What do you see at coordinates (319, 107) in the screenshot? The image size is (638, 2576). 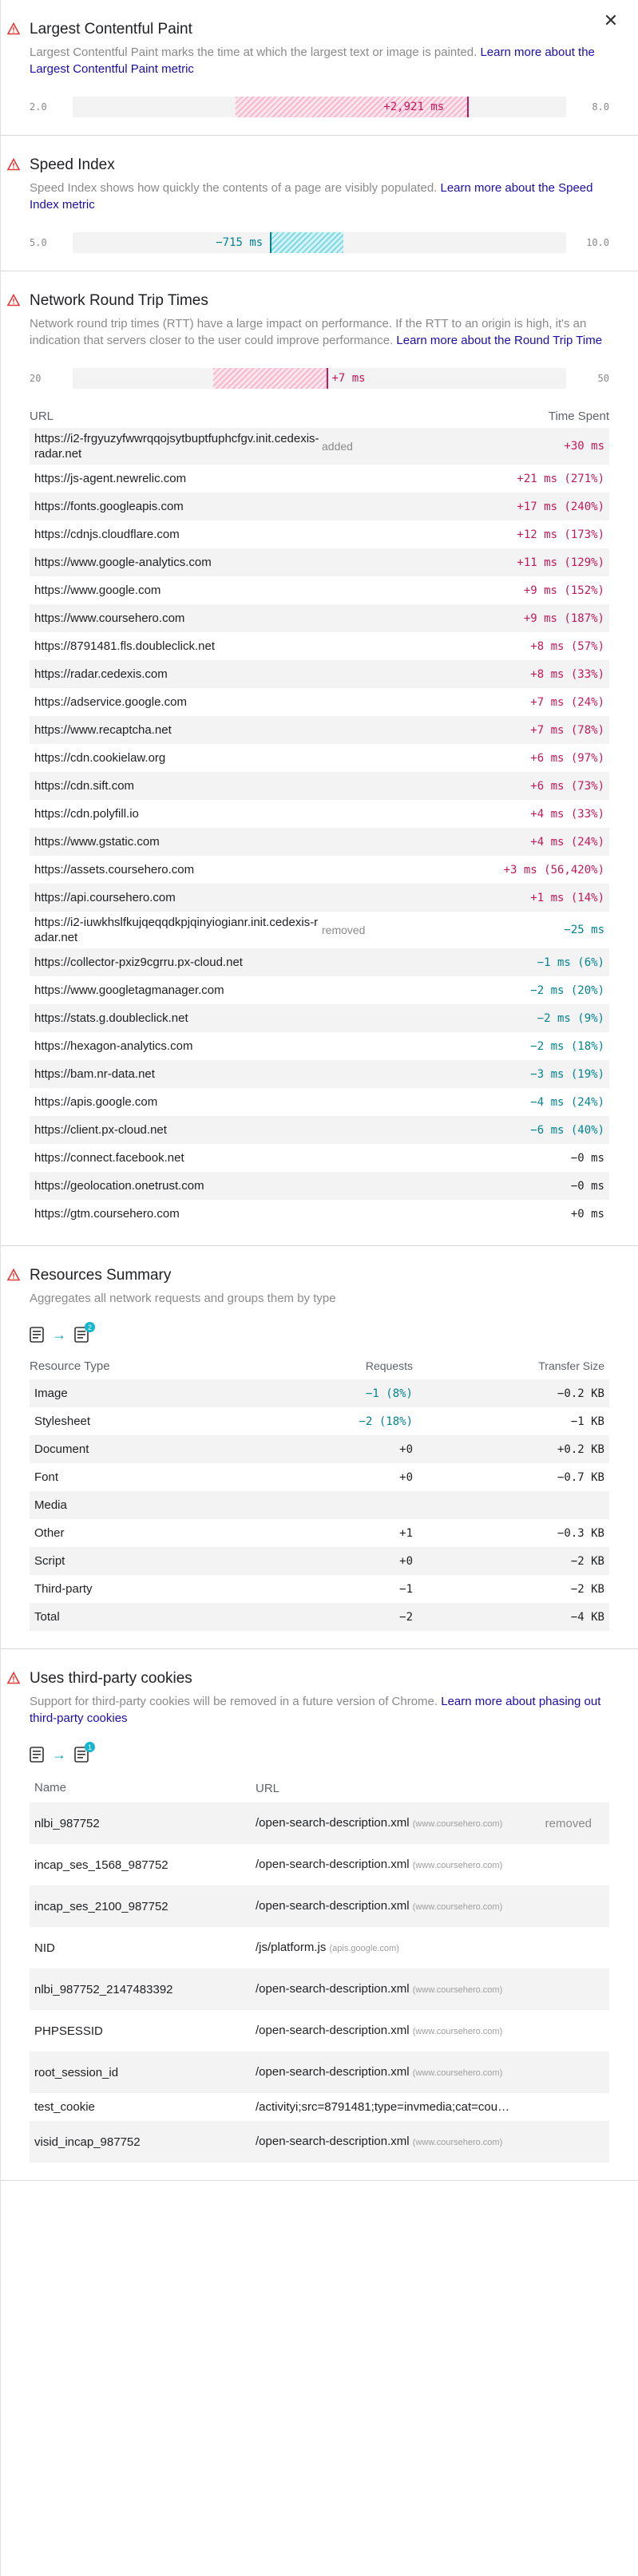 I see `metric-track: +2,921 ms` at bounding box center [319, 107].